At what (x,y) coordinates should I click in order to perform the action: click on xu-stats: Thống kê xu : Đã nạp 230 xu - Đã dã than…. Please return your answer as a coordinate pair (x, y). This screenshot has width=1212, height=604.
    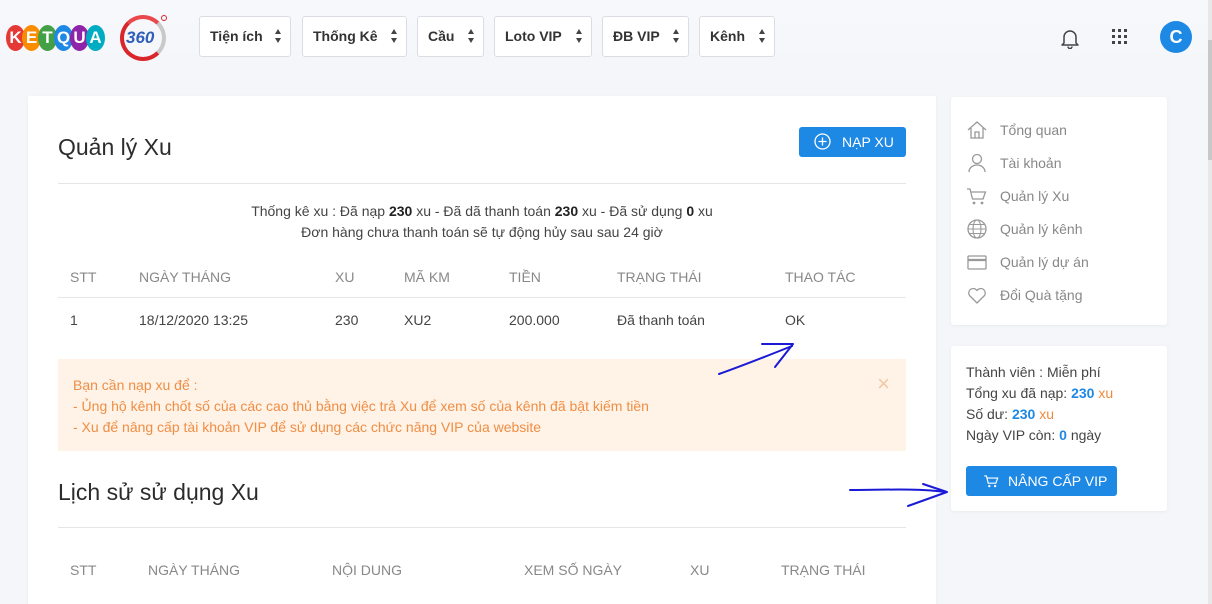
    Looking at the image, I should click on (482, 211).